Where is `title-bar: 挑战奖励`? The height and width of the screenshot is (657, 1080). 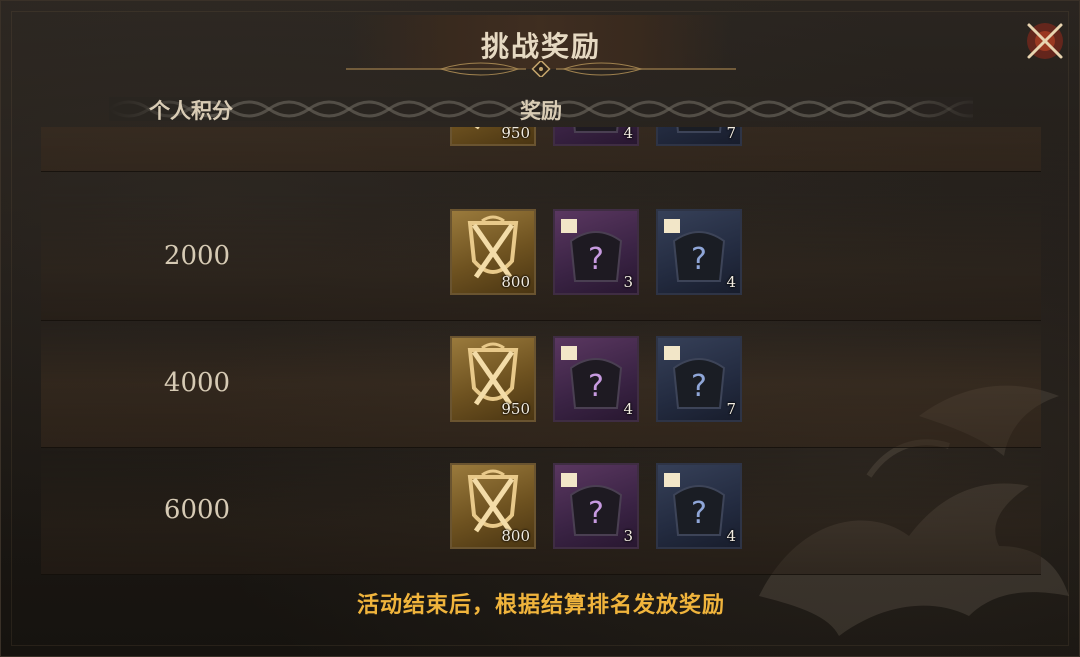 title-bar: 挑战奖励 is located at coordinates (540, 41).